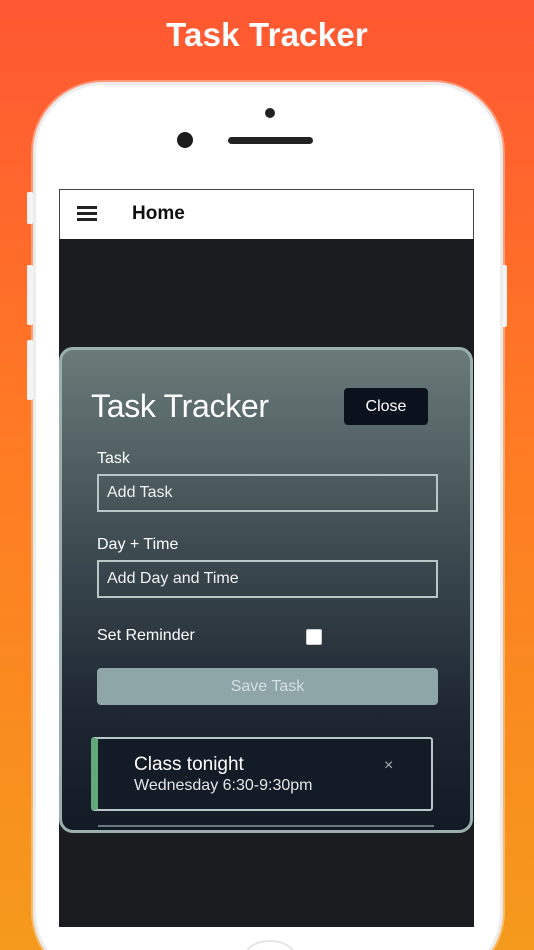 The height and width of the screenshot is (950, 534). I want to click on daytime-label: Day + Time, so click(138, 544).